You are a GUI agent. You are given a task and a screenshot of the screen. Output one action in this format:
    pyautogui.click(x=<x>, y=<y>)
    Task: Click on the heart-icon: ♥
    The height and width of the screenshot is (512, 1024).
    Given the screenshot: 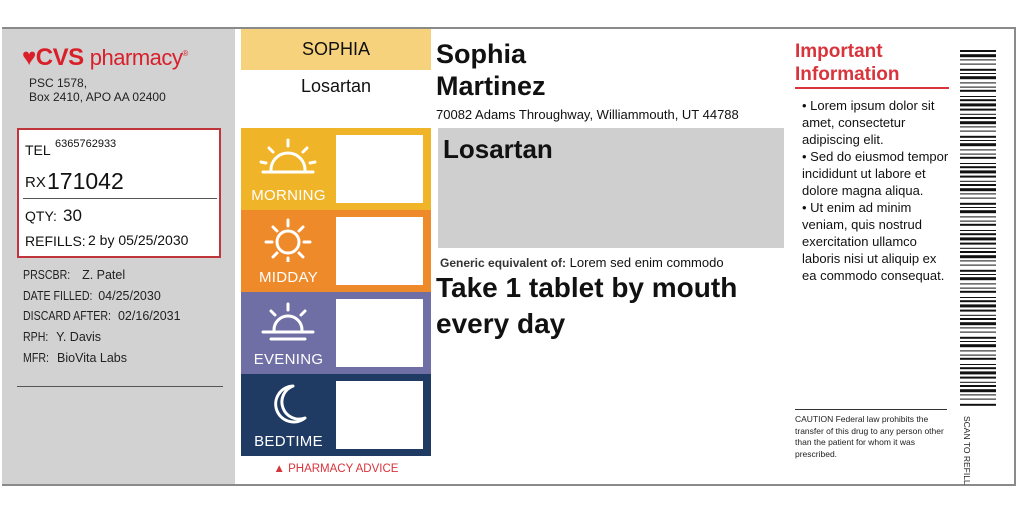 What is the action you would take?
    pyautogui.click(x=29, y=57)
    